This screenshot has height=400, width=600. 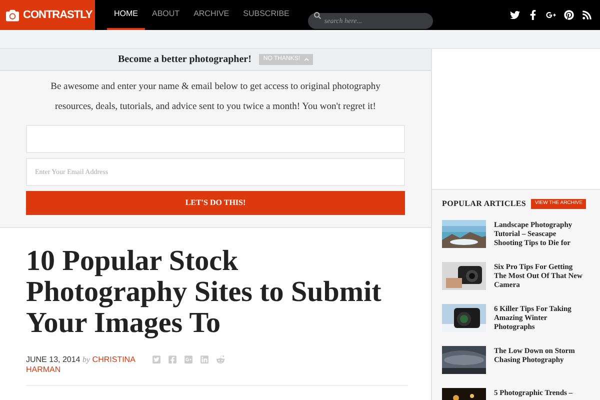 What do you see at coordinates (47, 15) in the screenshot?
I see `logo: CONTRASTLY` at bounding box center [47, 15].